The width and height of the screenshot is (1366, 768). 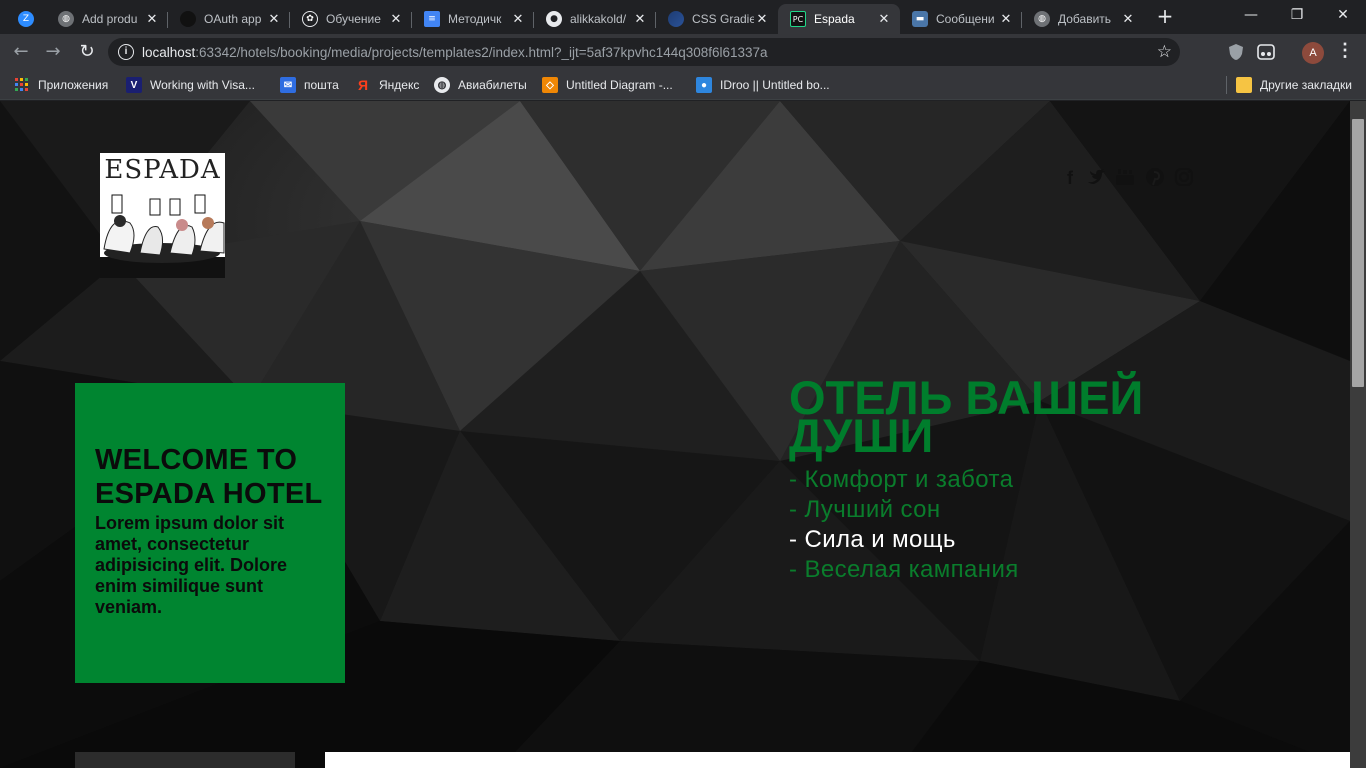 I want to click on bookmark-yandex: Я Яндекс, so click(x=387, y=85).